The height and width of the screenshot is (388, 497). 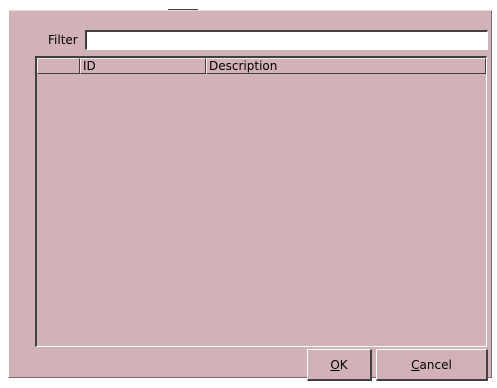 I want to click on ok-mnemonic: O, so click(x=335, y=364).